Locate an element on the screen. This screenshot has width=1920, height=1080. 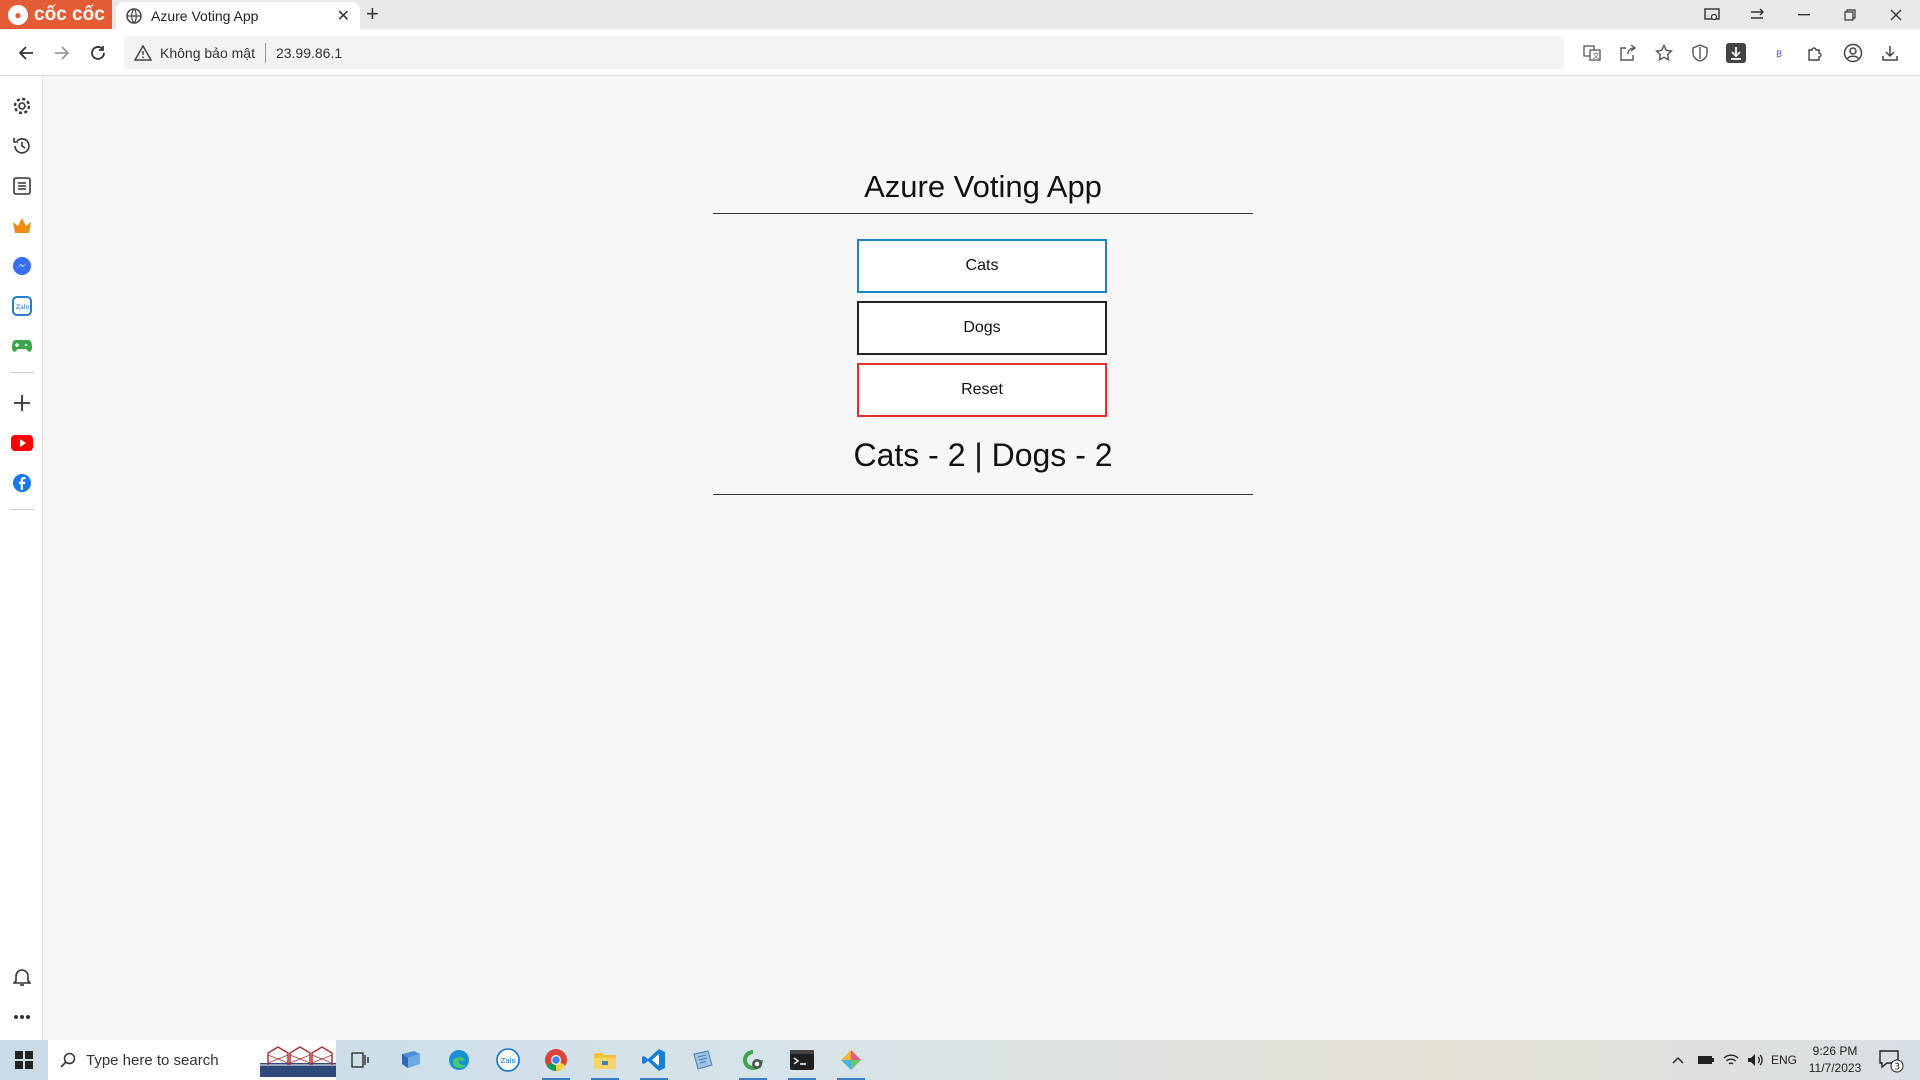
add-shortcut-icon is located at coordinates (22, 403).